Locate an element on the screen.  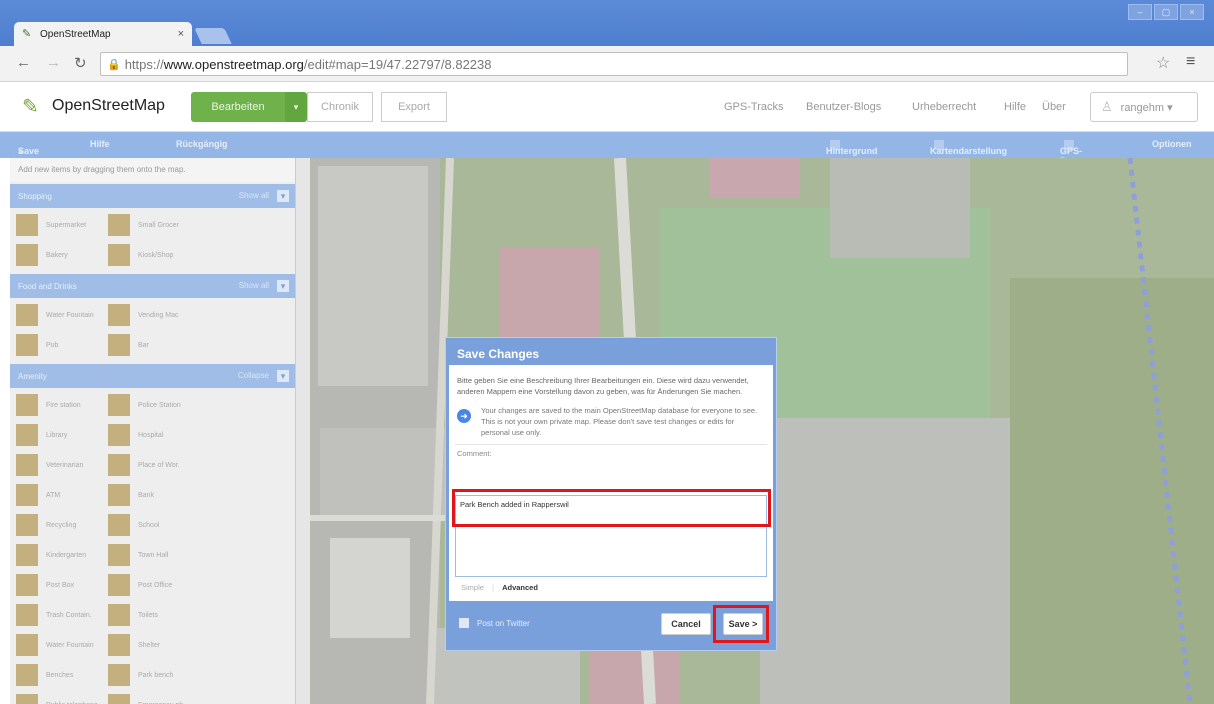
preset-item: Fire station is located at coordinates (62, 405).